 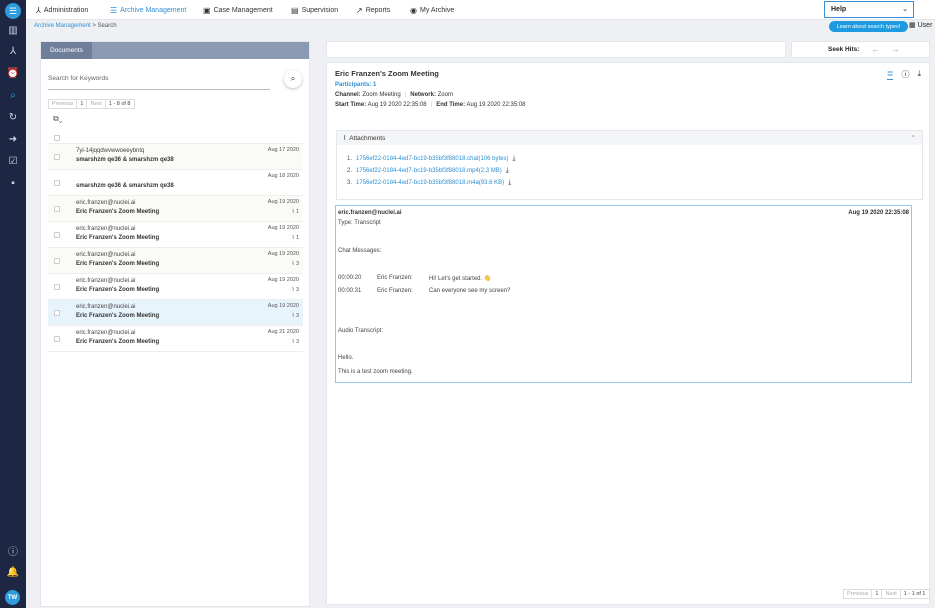 I want to click on tab-documents: Documents, so click(x=66, y=50).